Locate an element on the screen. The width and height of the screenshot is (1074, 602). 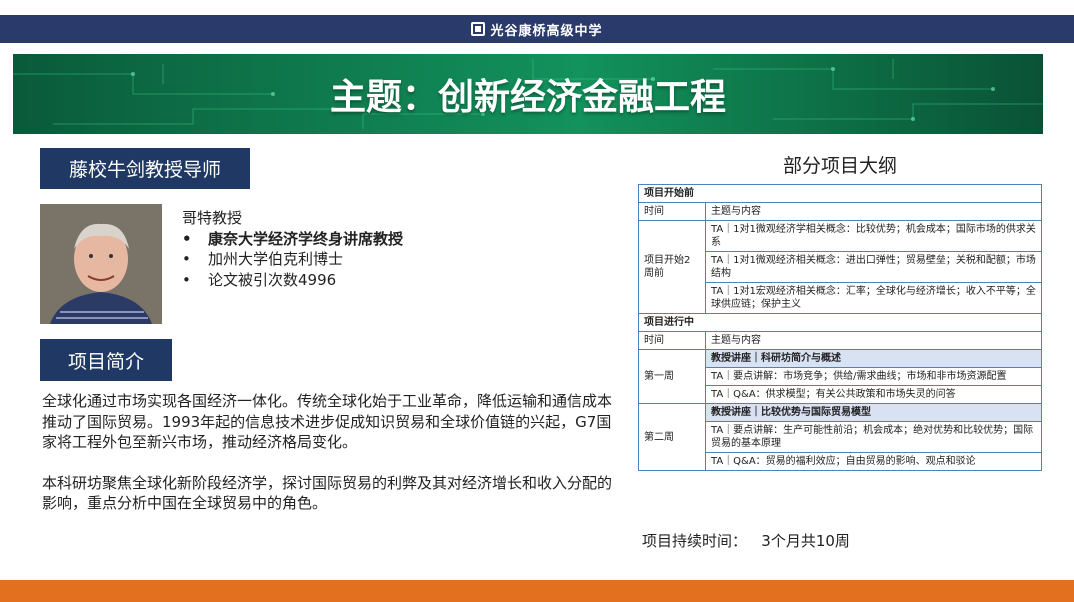
school-header-bar: 光谷康桥高级中学 is located at coordinates (537, 29).